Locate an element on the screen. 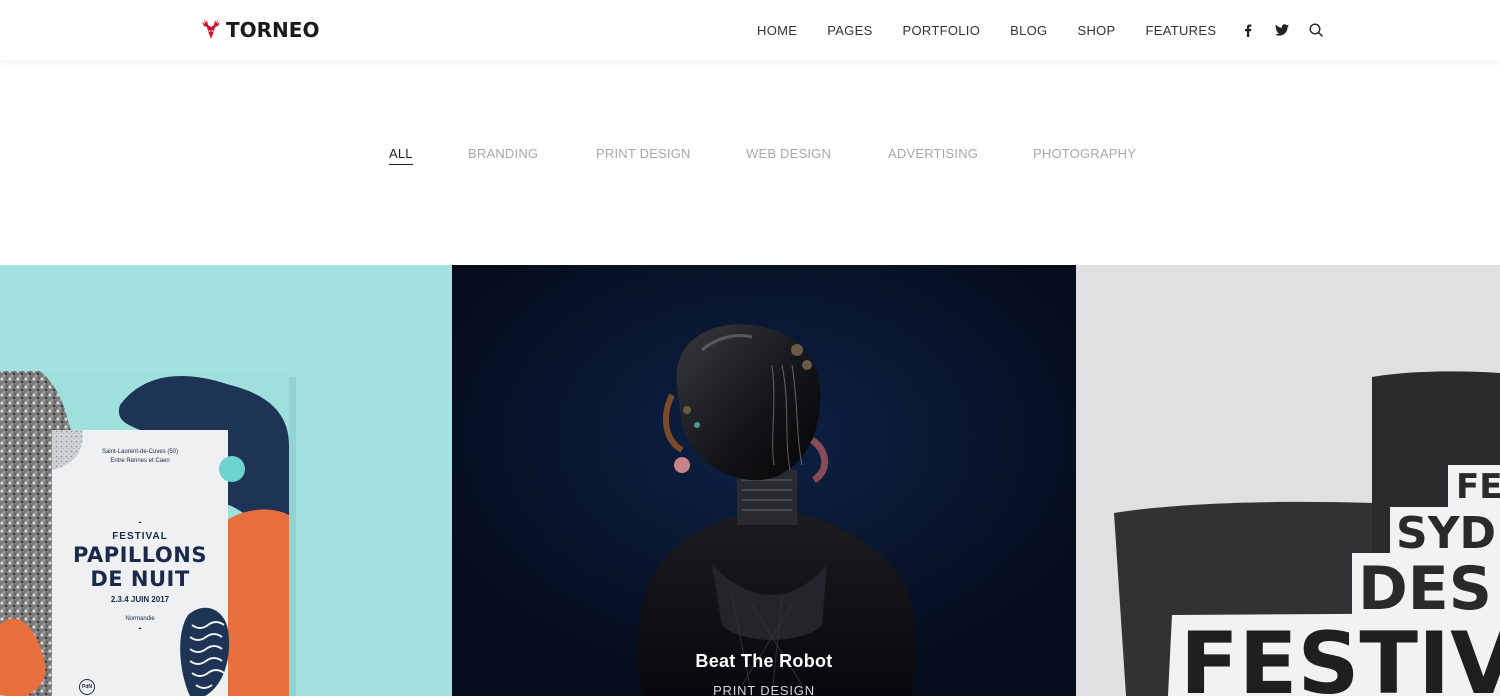 The height and width of the screenshot is (696, 1500). nav-item-pages: PAGES is located at coordinates (849, 30).